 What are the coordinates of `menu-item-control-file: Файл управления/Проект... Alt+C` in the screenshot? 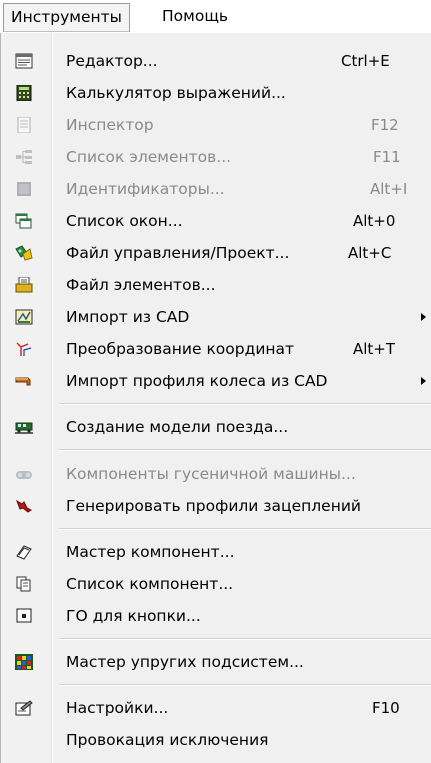 It's located at (216, 253).